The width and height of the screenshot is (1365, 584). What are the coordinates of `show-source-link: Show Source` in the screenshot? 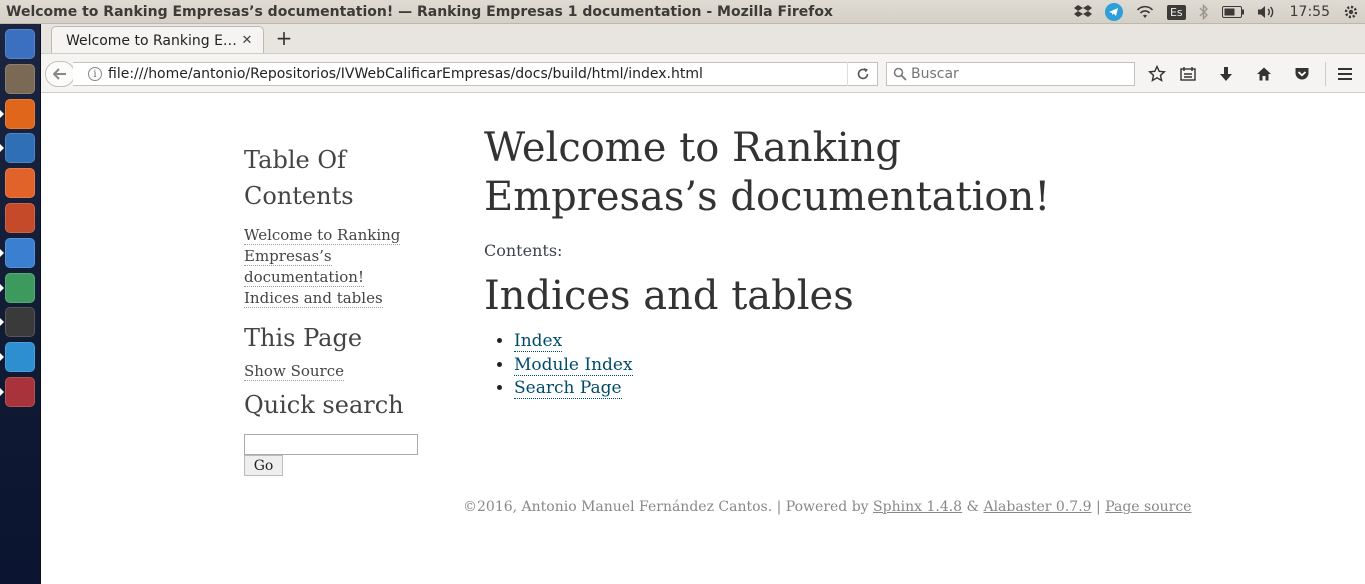 It's located at (294, 371).